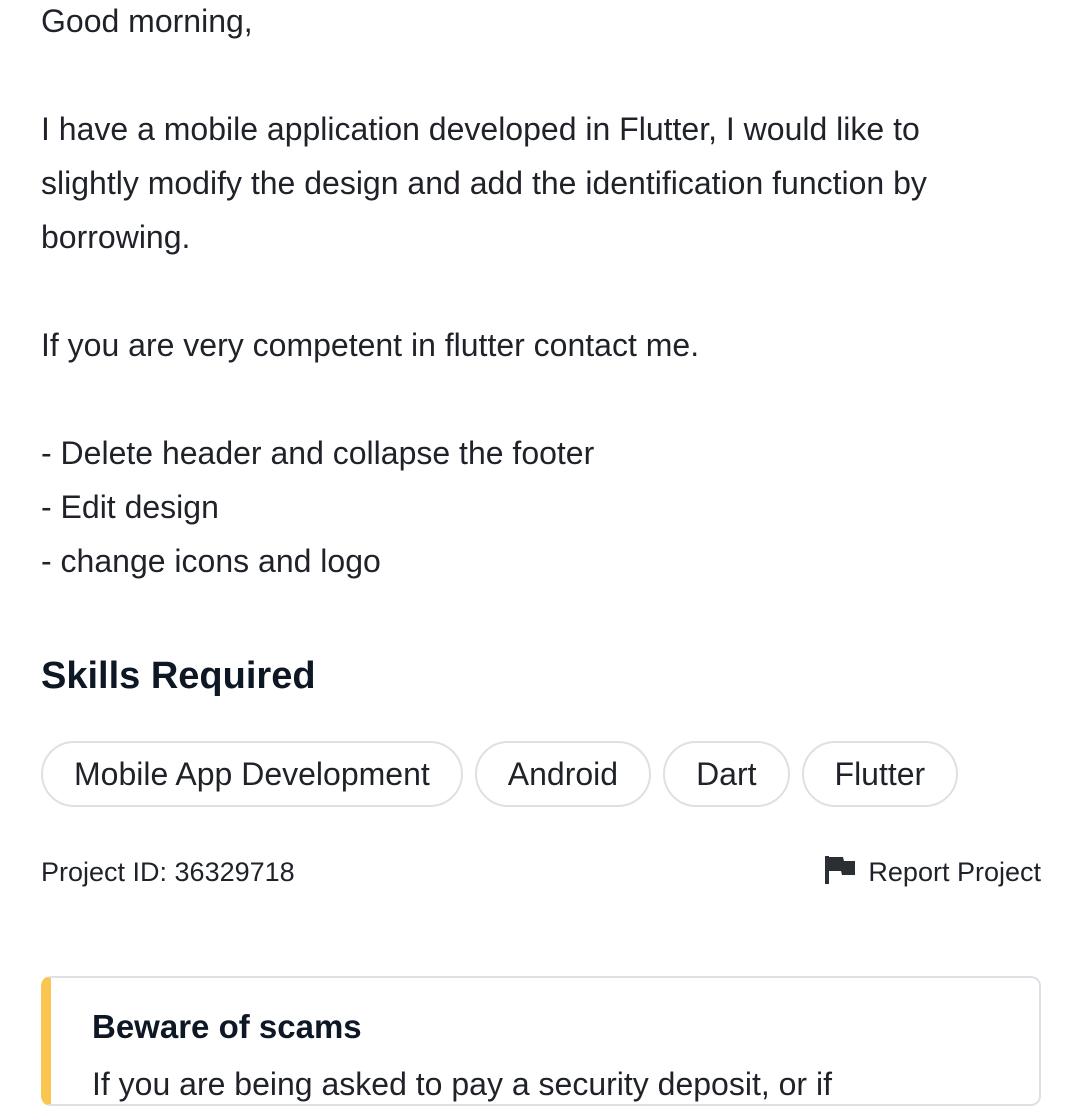  What do you see at coordinates (130, 507) in the screenshot?
I see `description-bullet: - Edit design` at bounding box center [130, 507].